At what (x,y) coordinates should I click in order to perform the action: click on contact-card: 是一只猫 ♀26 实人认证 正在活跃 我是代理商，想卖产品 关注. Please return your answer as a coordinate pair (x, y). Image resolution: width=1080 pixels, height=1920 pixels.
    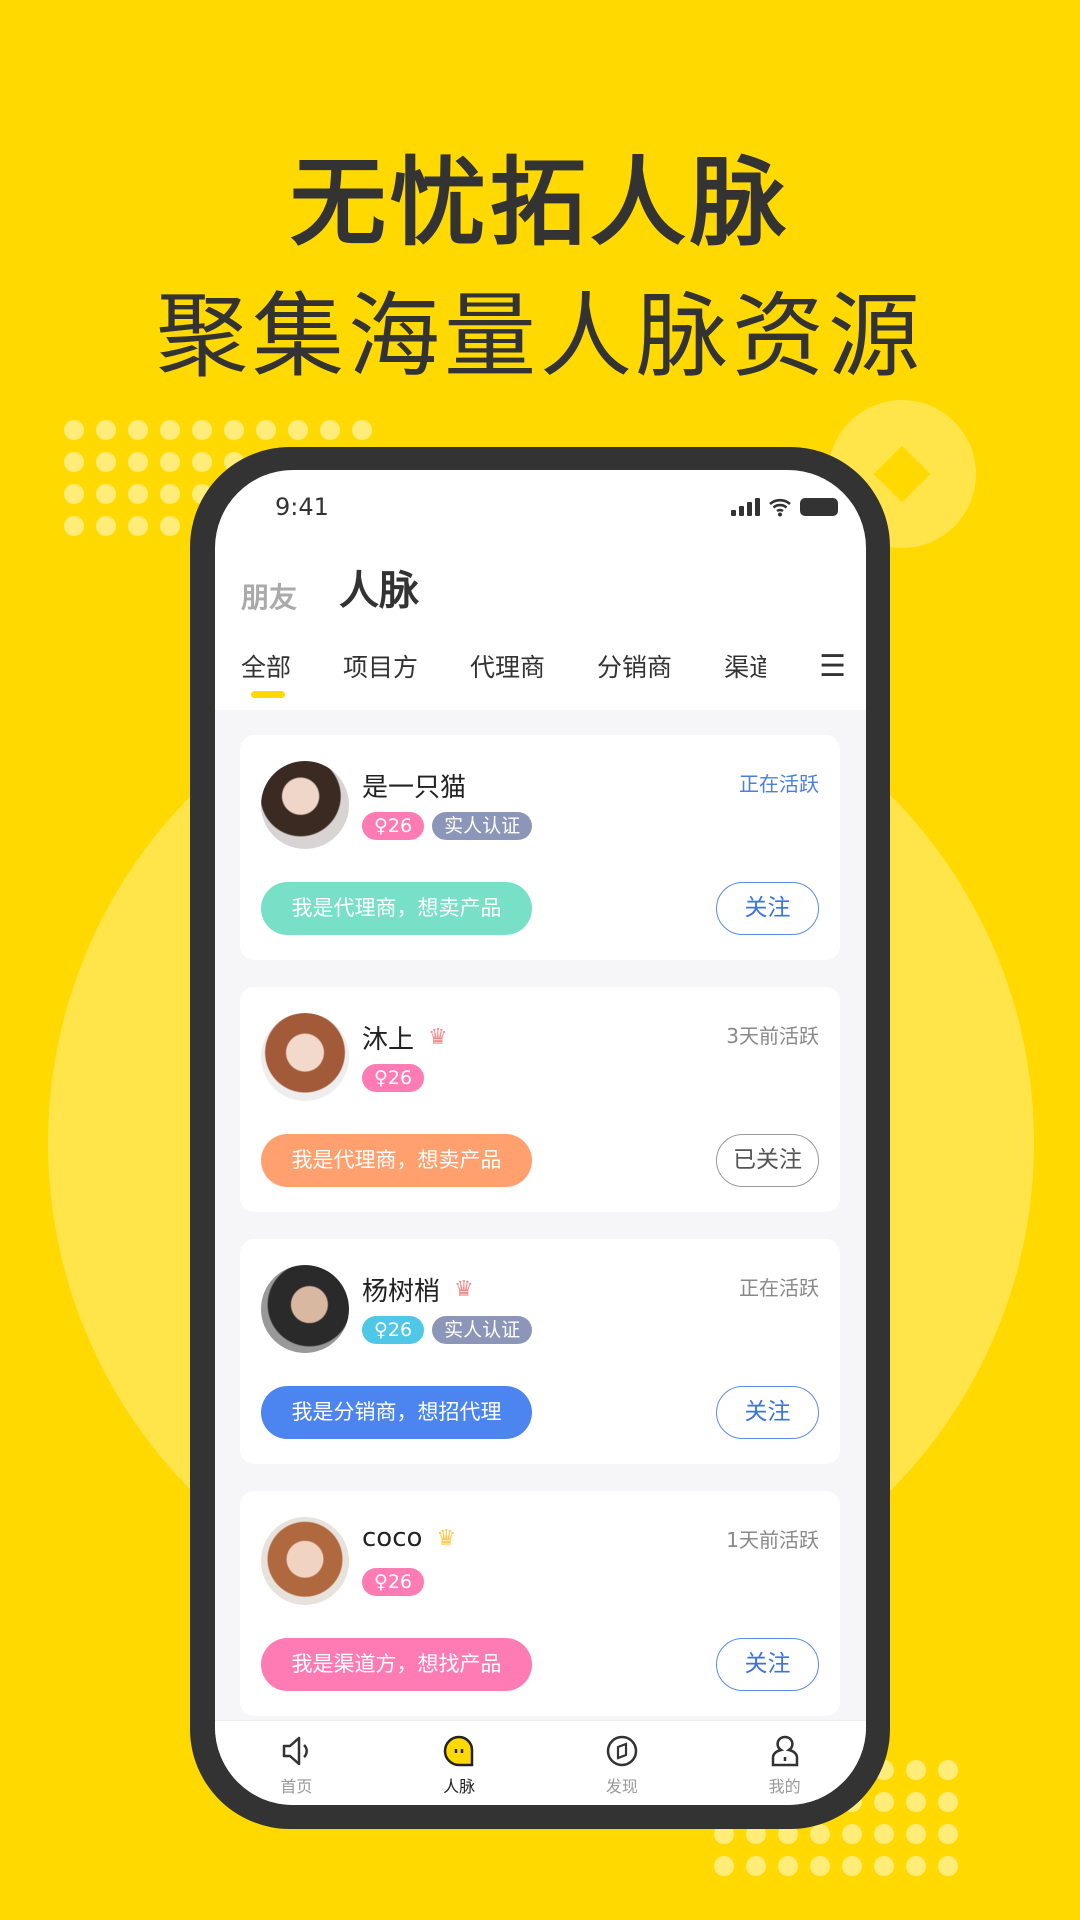
    Looking at the image, I should click on (540, 847).